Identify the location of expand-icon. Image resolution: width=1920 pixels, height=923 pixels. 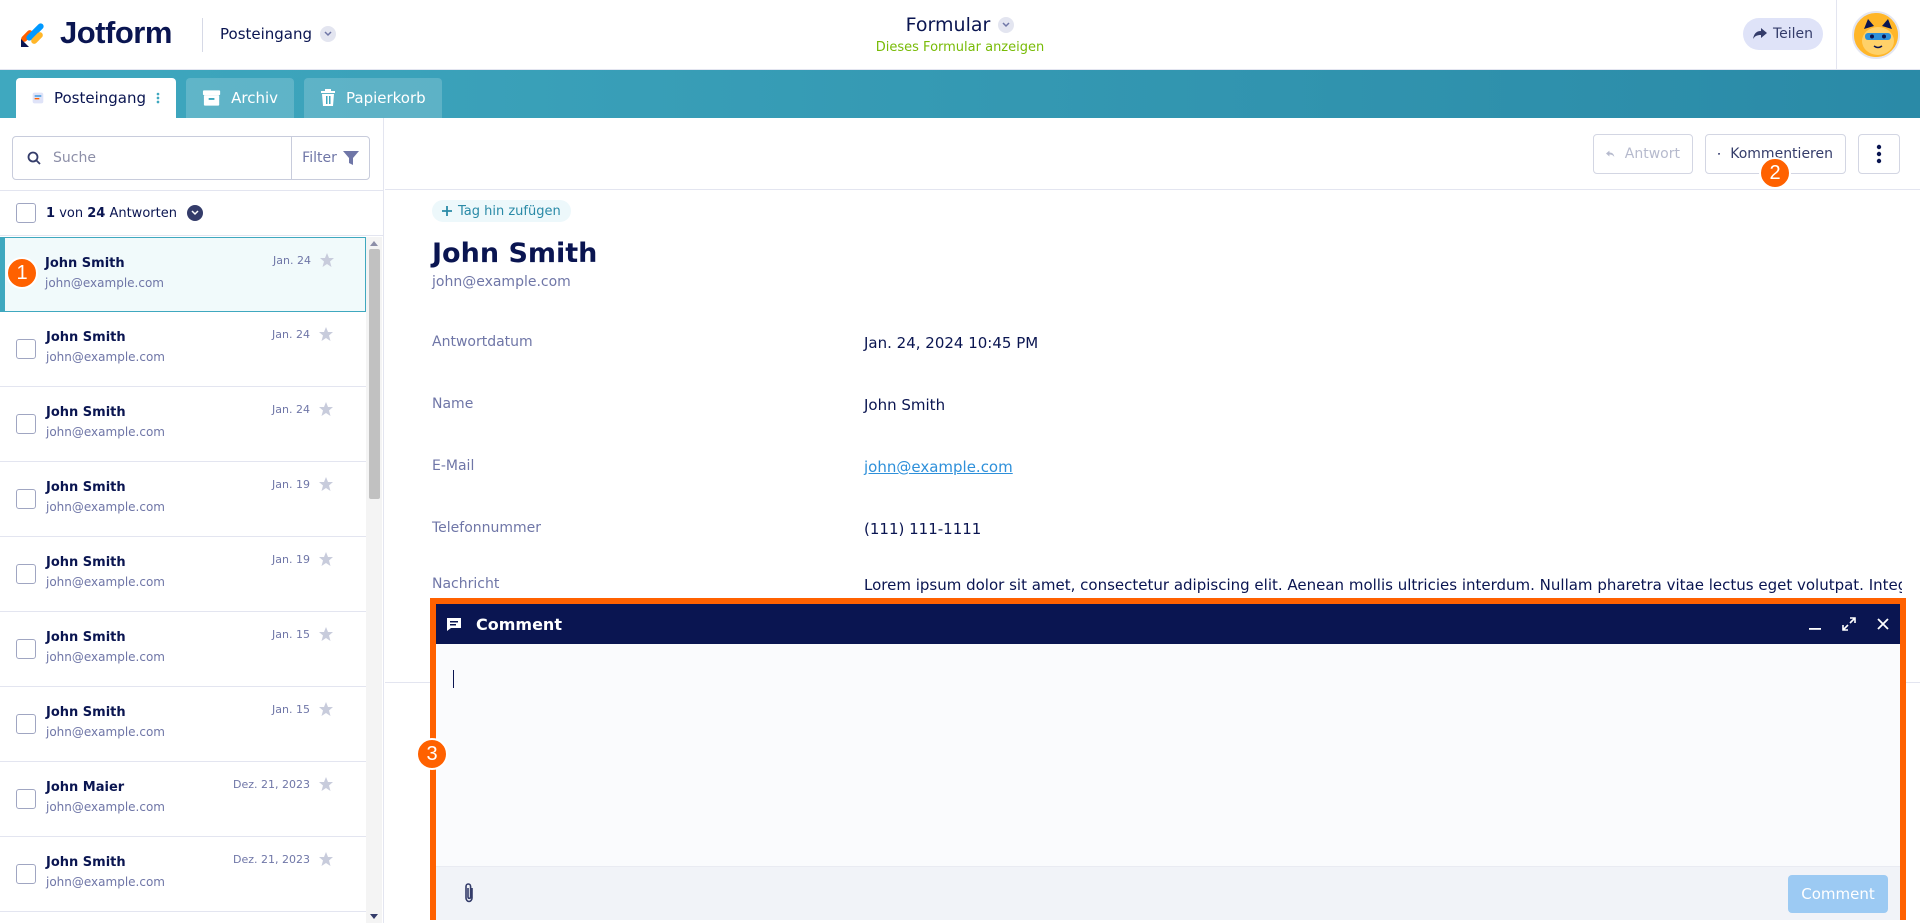
(1849, 624).